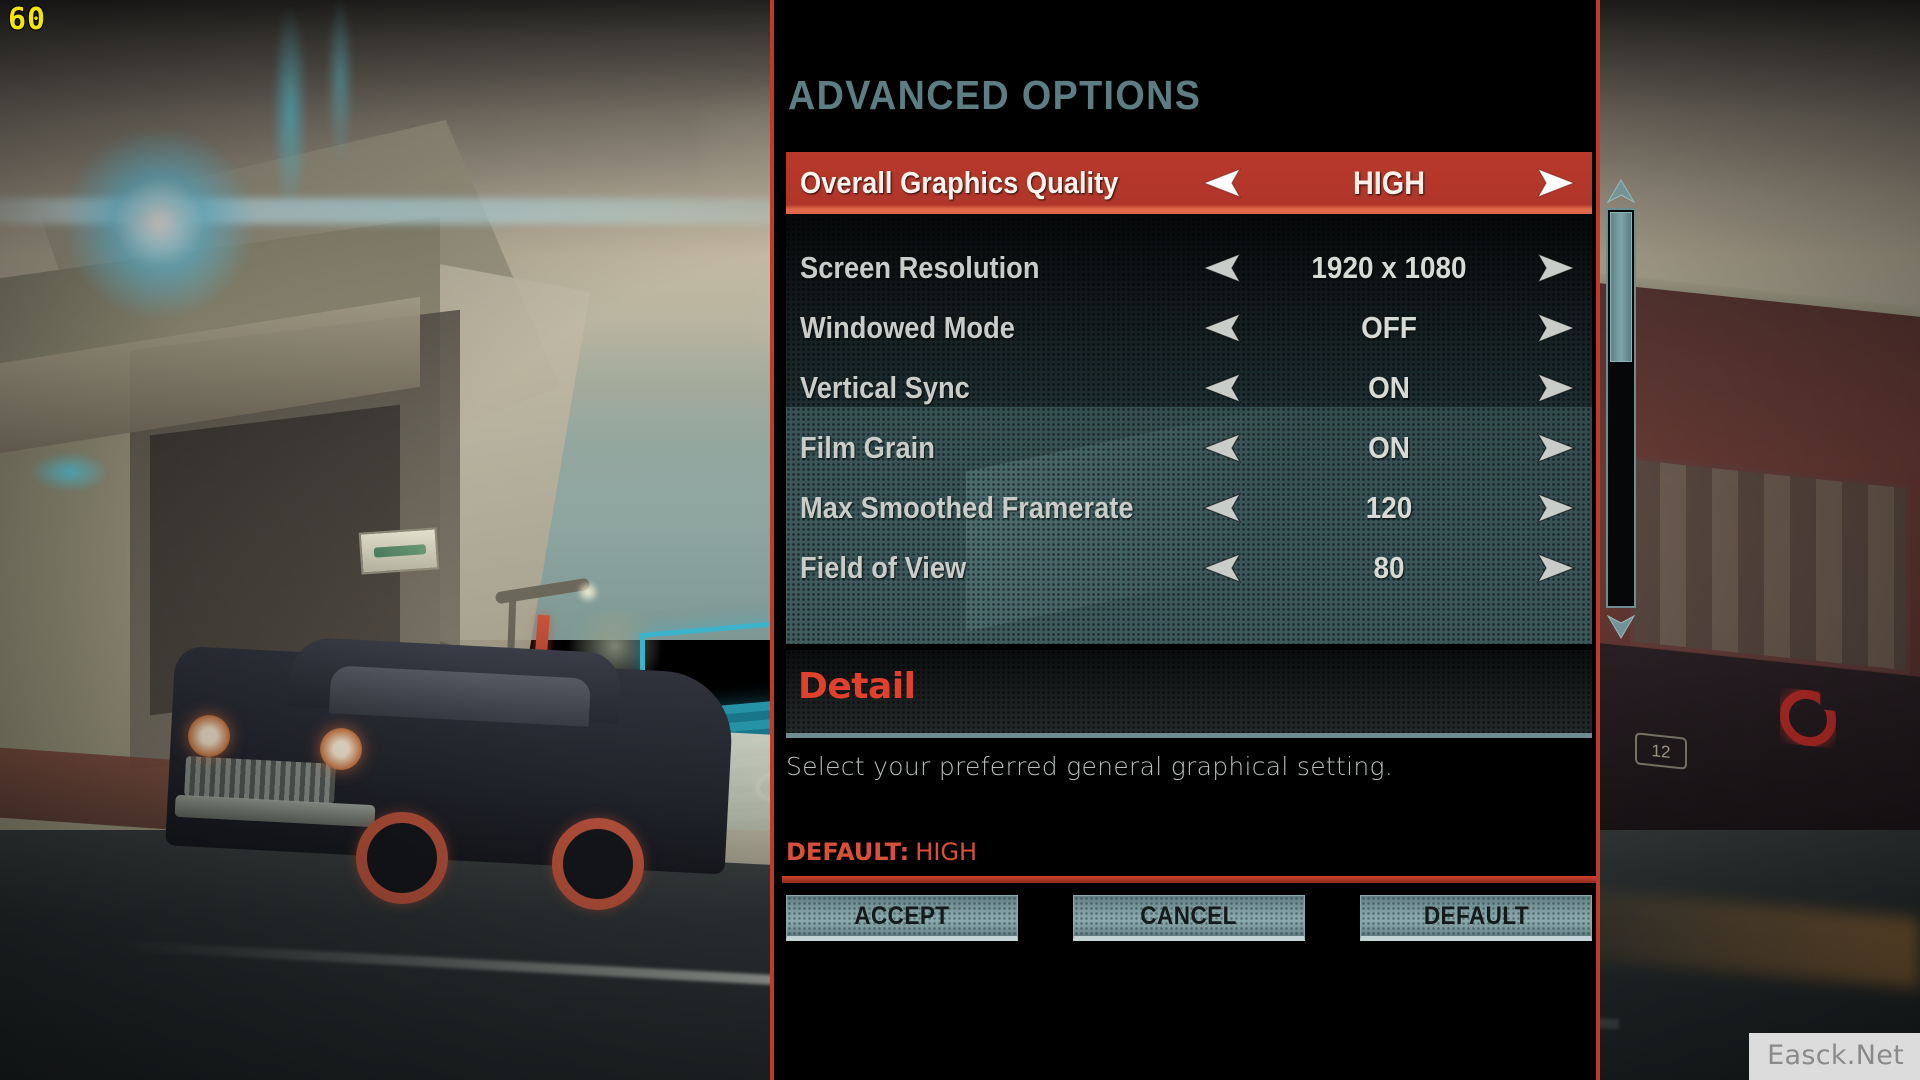  I want to click on option-label: Screen Resolution, so click(920, 267).